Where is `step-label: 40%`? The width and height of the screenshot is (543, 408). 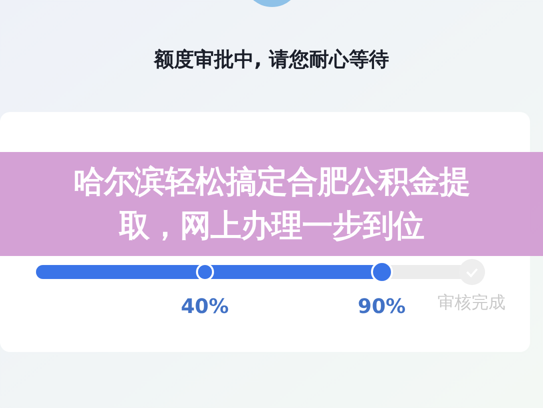
step-label: 40% is located at coordinates (204, 306).